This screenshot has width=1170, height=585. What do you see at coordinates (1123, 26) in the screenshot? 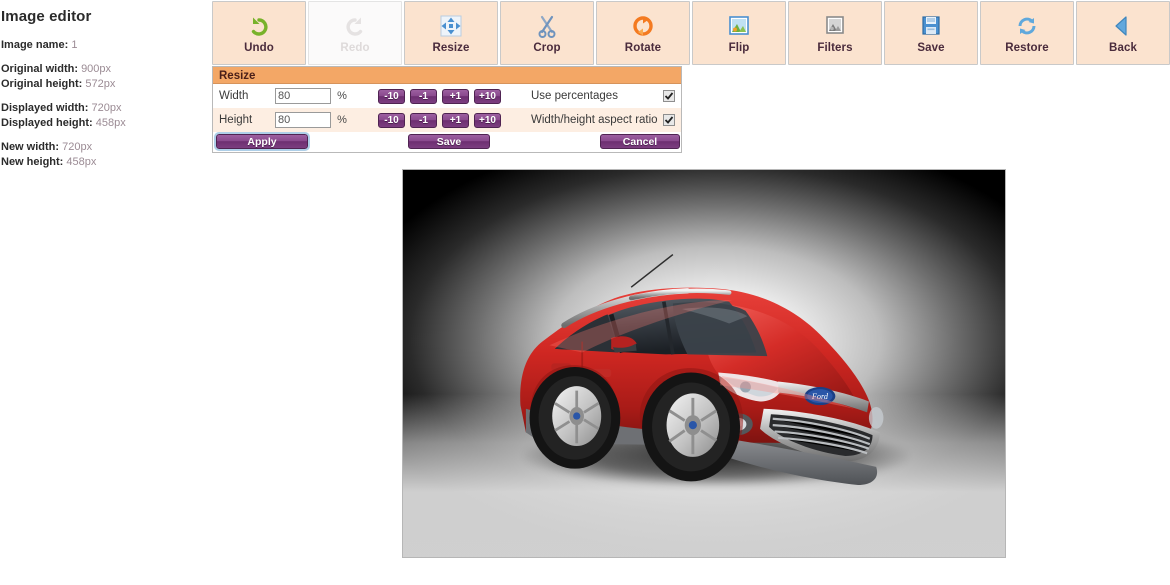
I see `triangle-left-icon` at bounding box center [1123, 26].